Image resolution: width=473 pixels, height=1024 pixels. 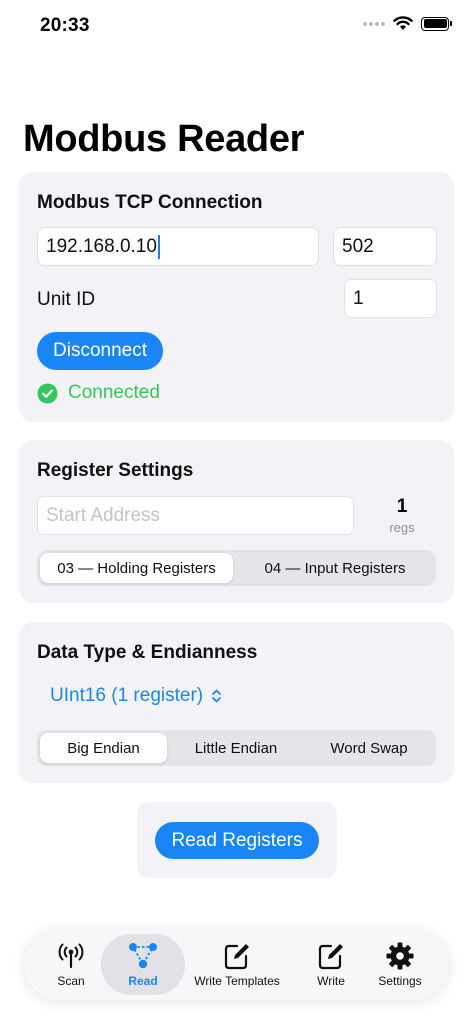 I want to click on start-address-input: Start Address, so click(x=195, y=515).